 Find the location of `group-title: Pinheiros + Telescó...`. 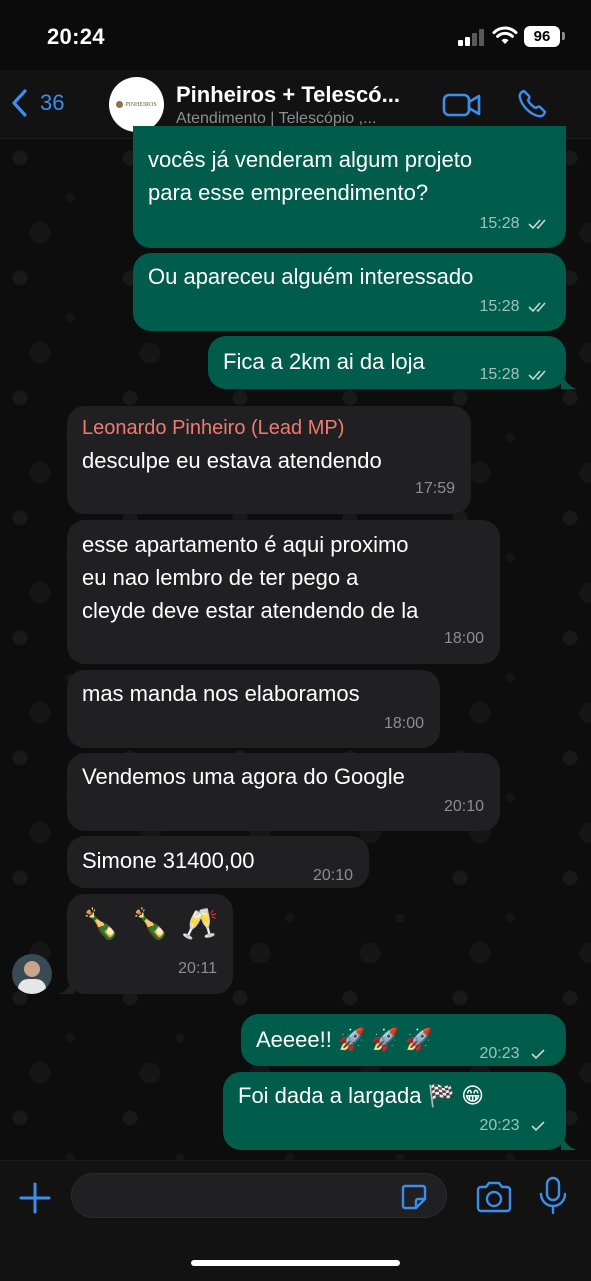

group-title: Pinheiros + Telescó... is located at coordinates (288, 95).